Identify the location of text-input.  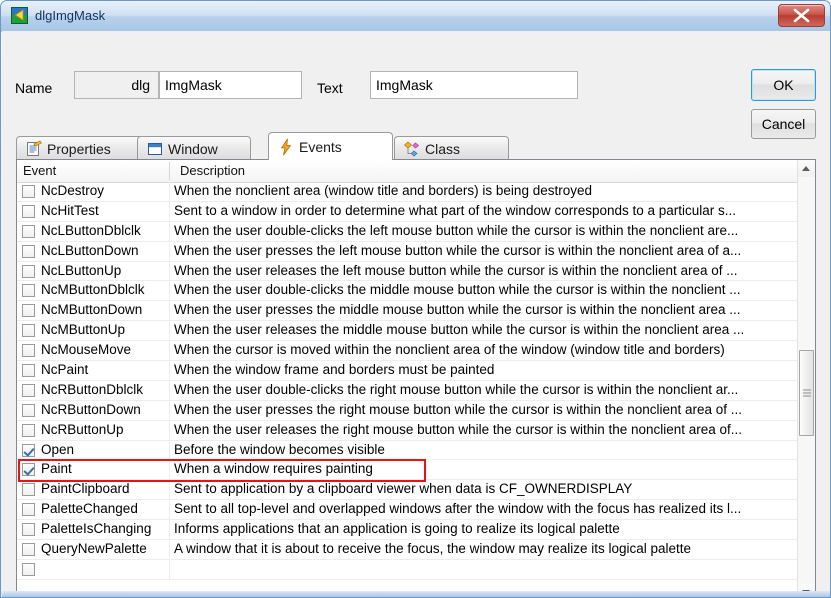
(474, 85).